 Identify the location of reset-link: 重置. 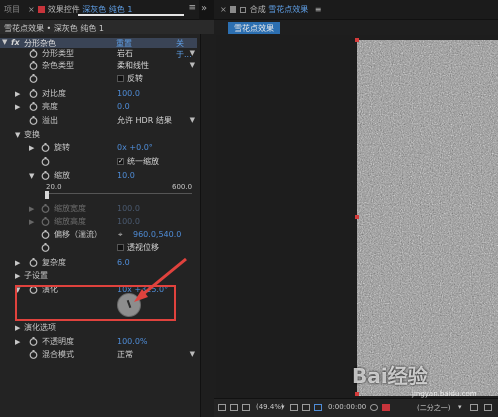
(124, 43).